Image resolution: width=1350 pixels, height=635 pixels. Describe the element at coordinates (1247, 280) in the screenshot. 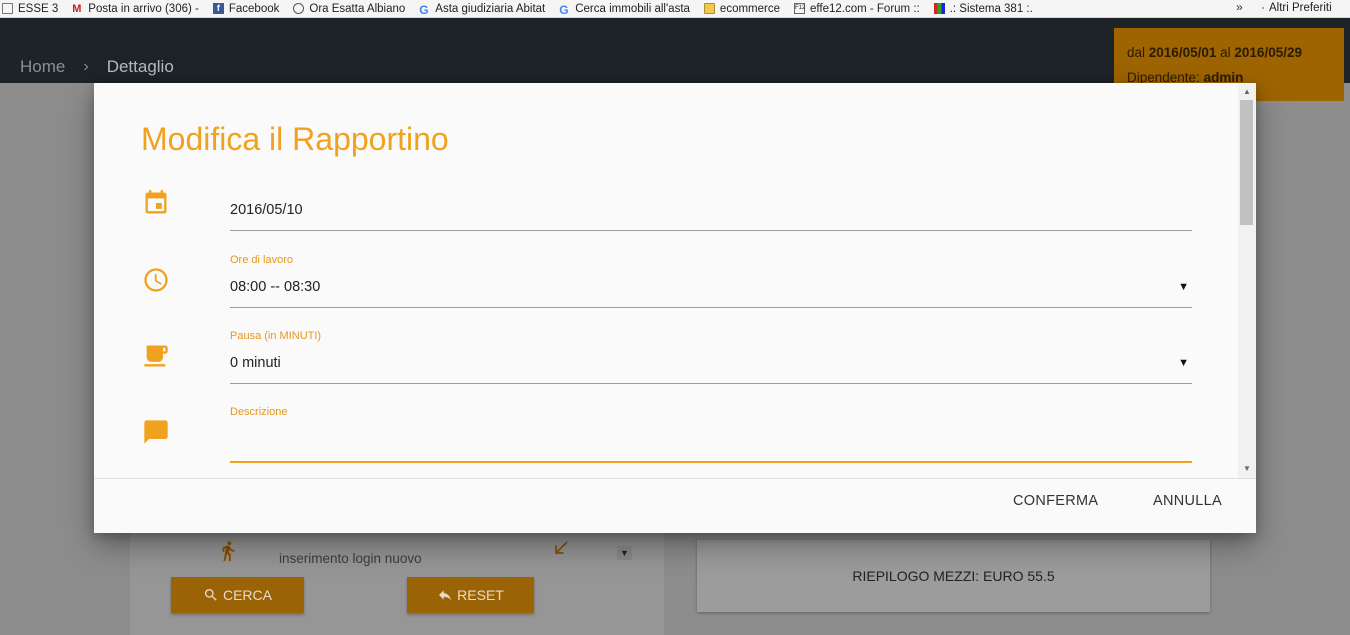

I see `dialog-scrollbar: ▲ ▼` at that location.